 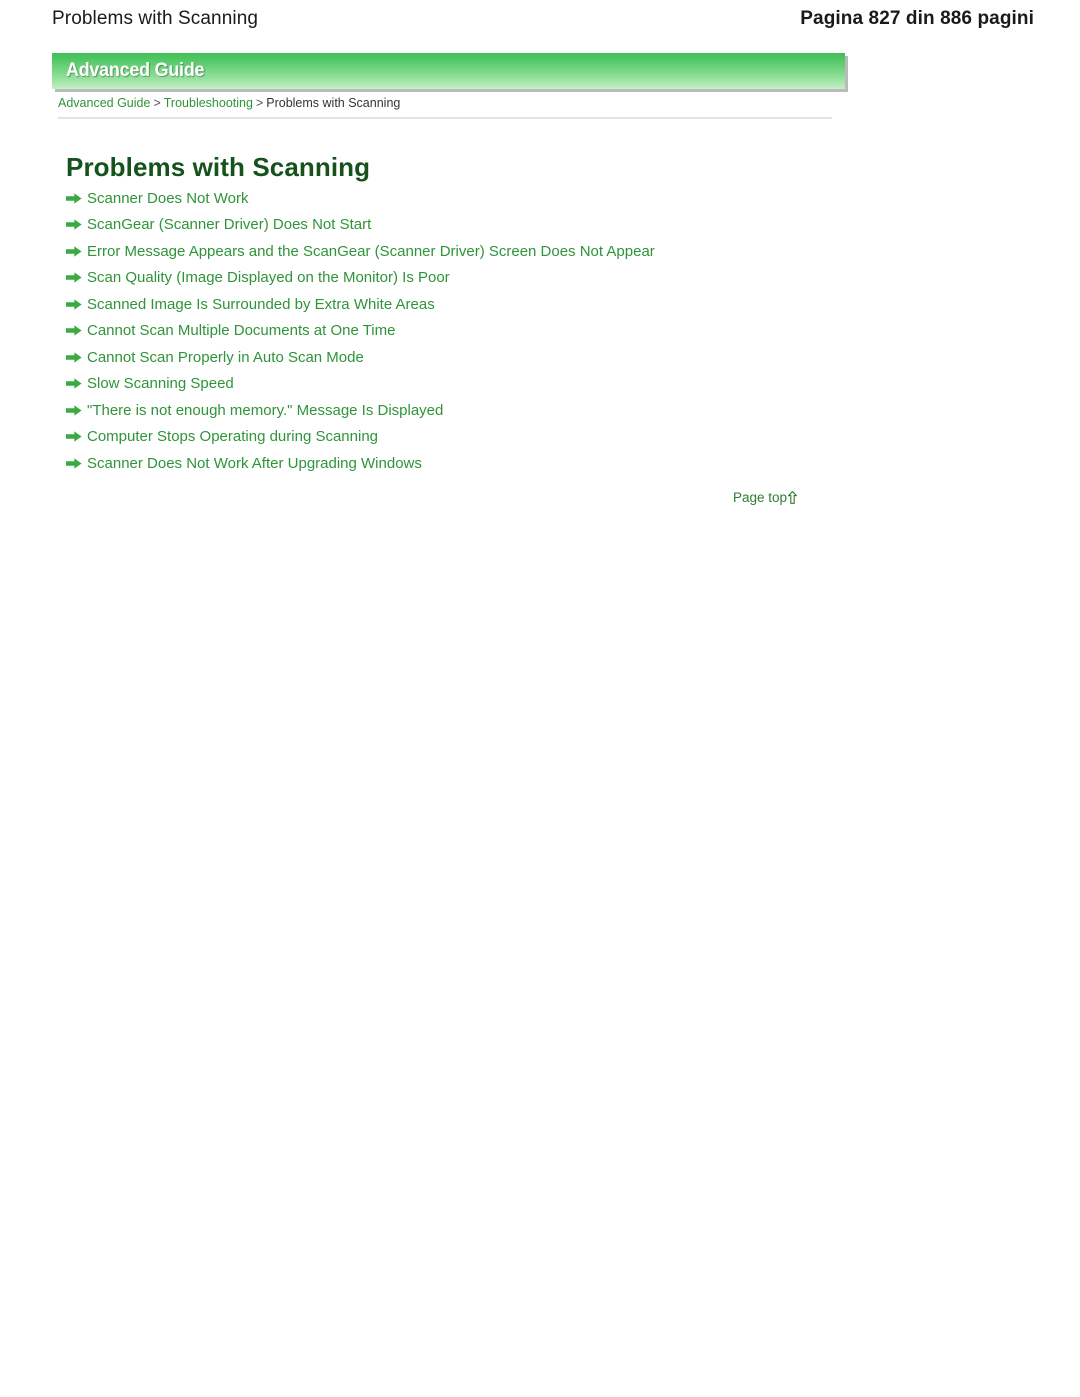 What do you see at coordinates (448, 71) in the screenshot?
I see `advanced-guide-banner: Advanced Guide` at bounding box center [448, 71].